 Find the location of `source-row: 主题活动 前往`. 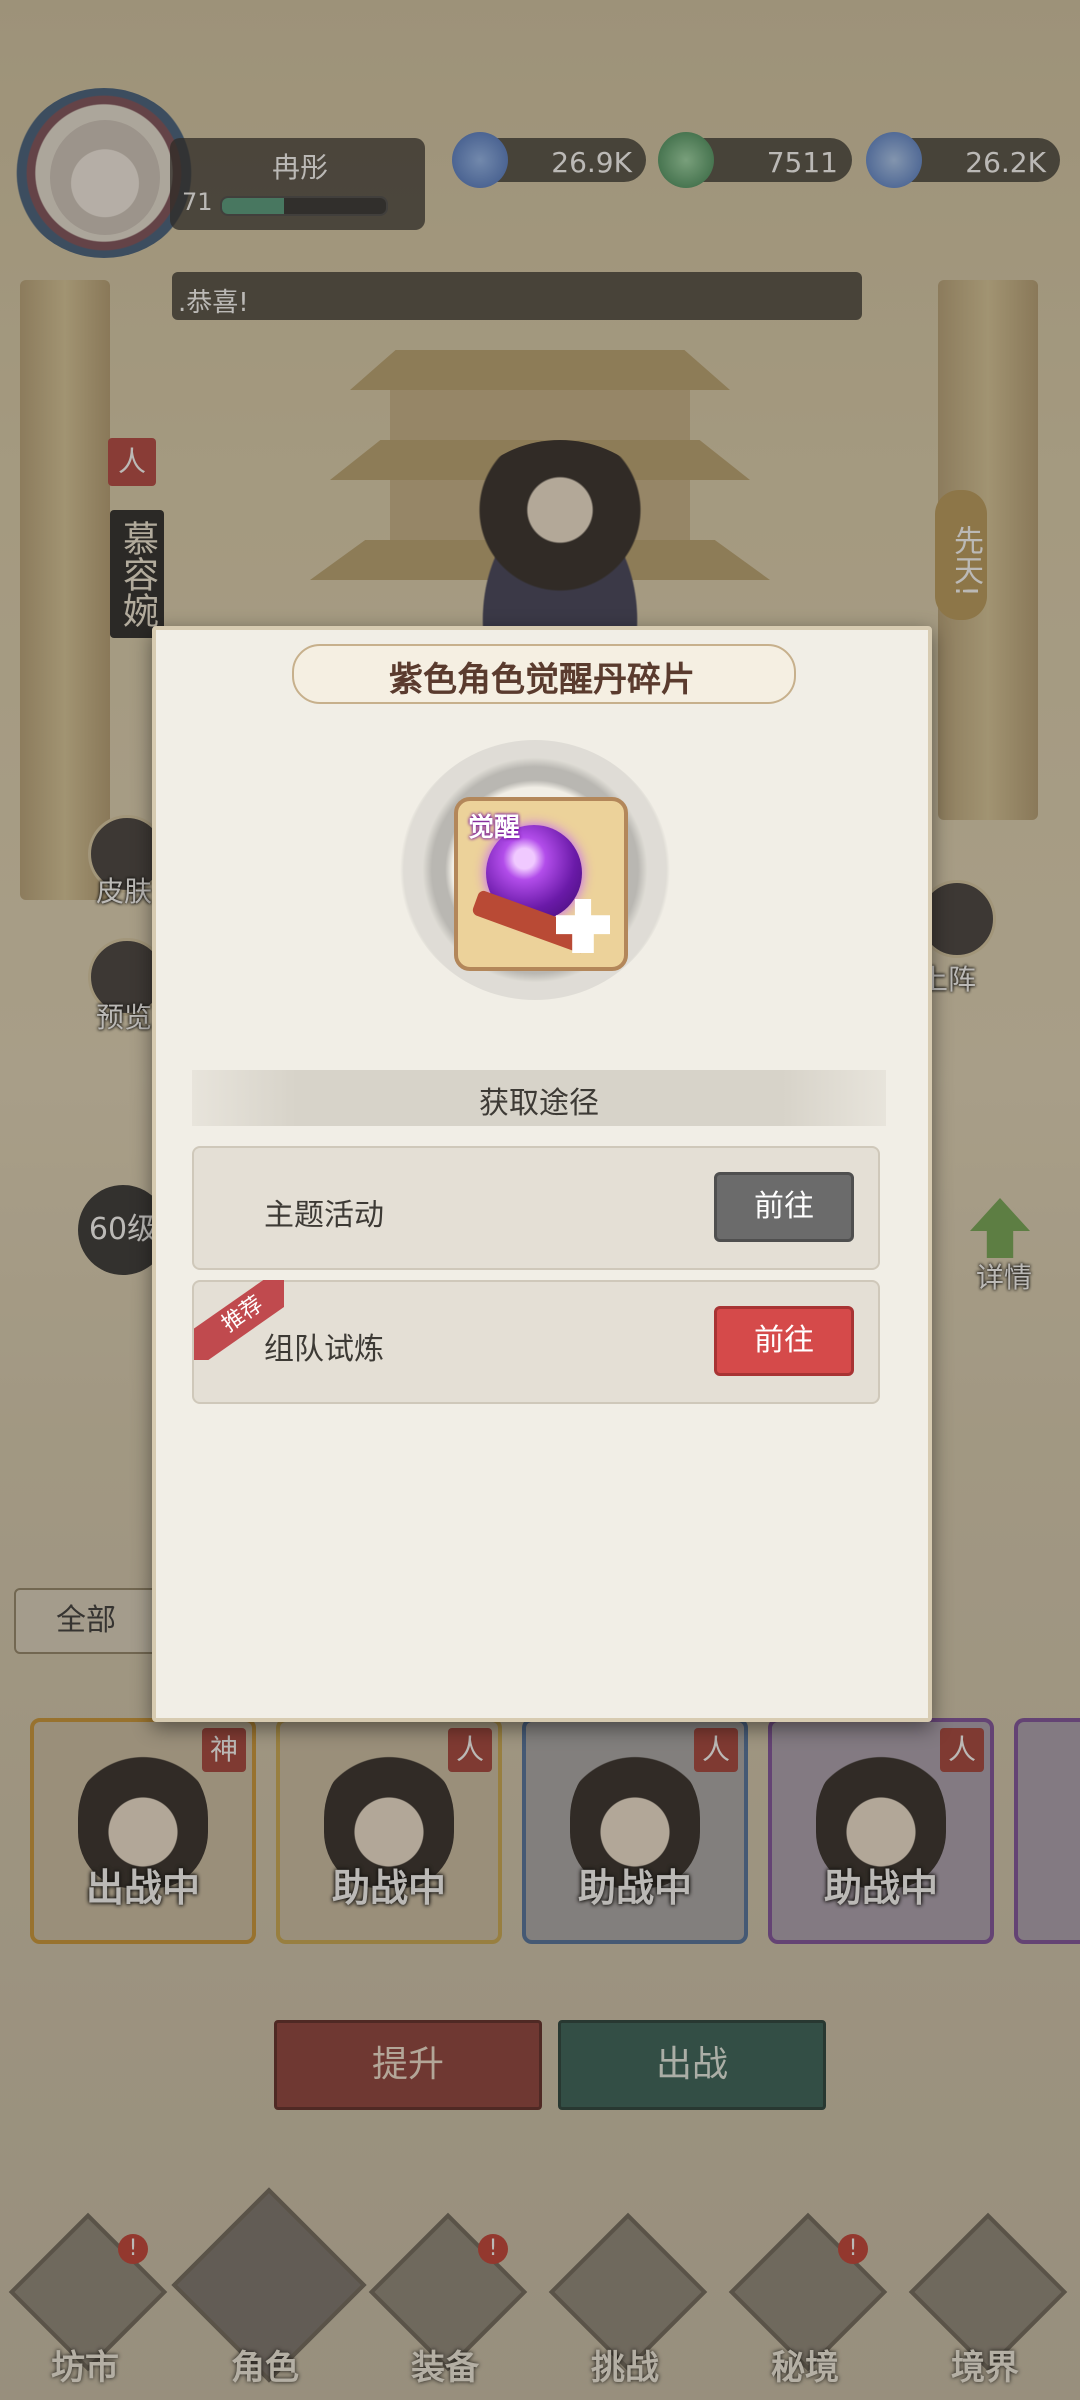

source-row: 主题活动 前往 is located at coordinates (536, 1208).